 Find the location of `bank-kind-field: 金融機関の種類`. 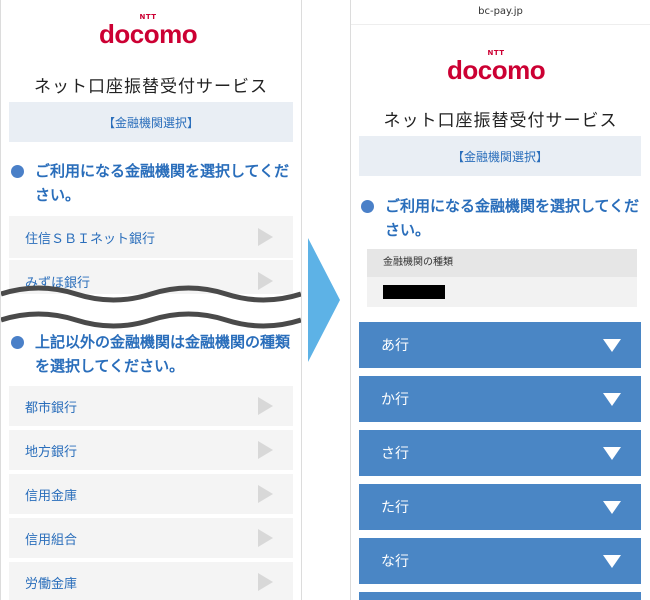

bank-kind-field: 金融機関の種類 is located at coordinates (502, 278).